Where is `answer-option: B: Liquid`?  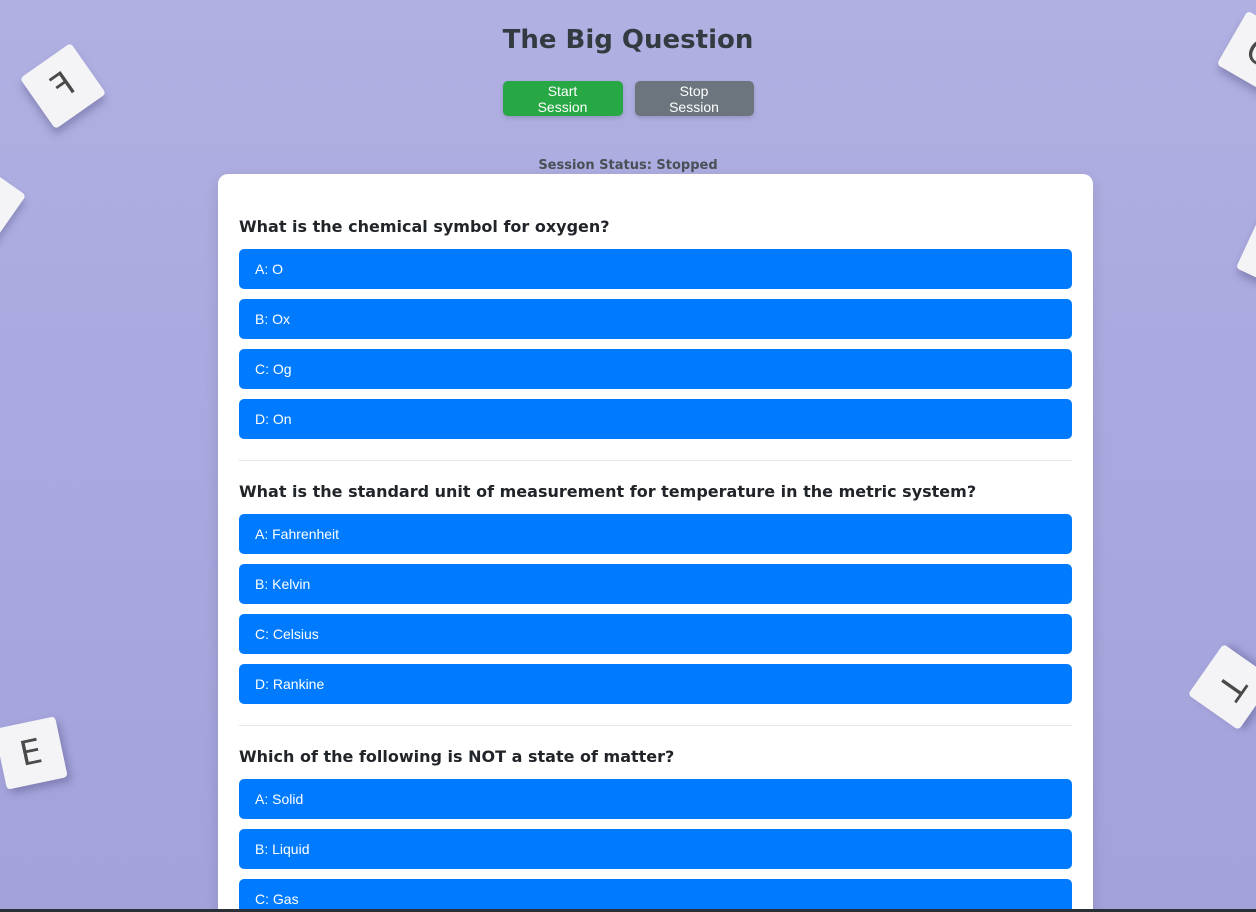 answer-option: B: Liquid is located at coordinates (655, 849).